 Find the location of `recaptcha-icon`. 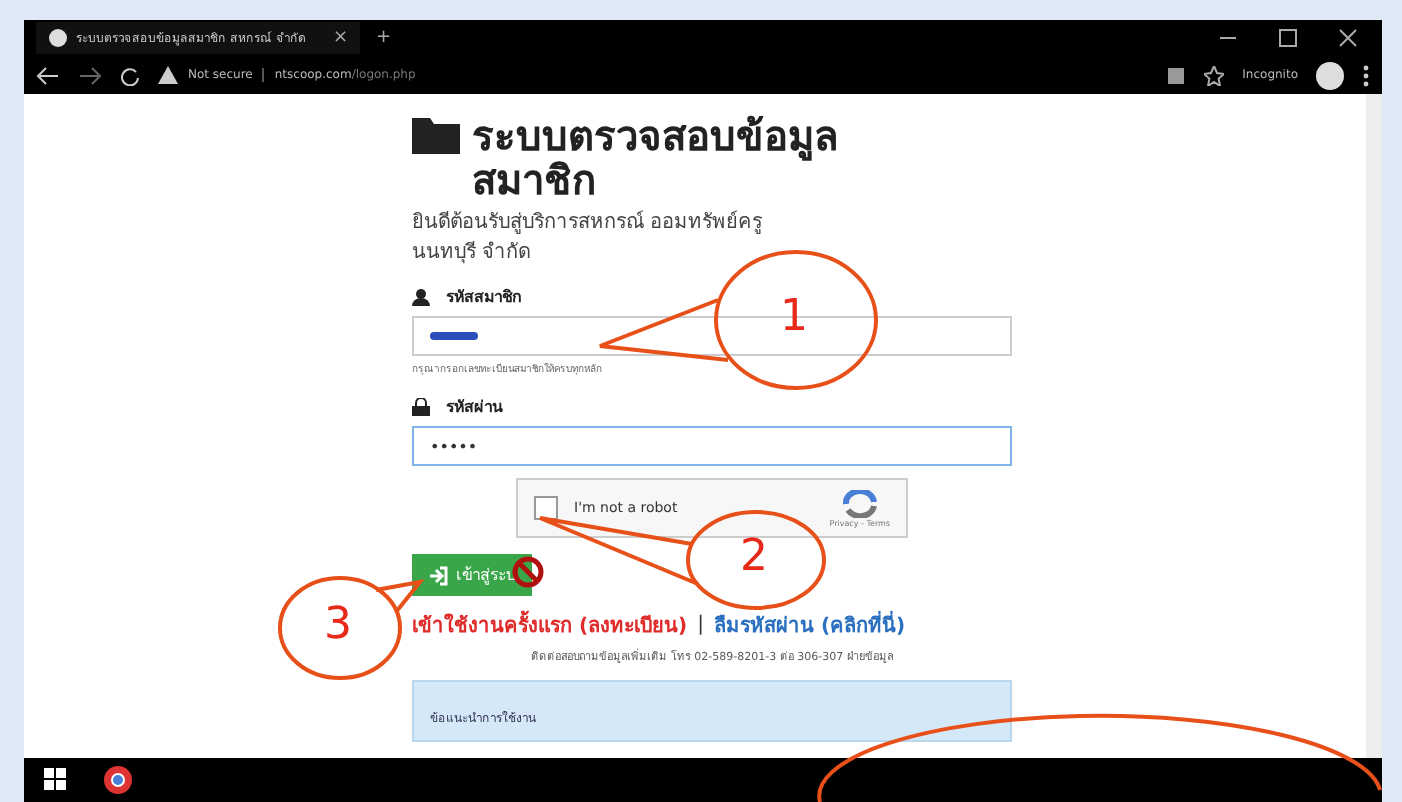

recaptcha-icon is located at coordinates (859, 503).